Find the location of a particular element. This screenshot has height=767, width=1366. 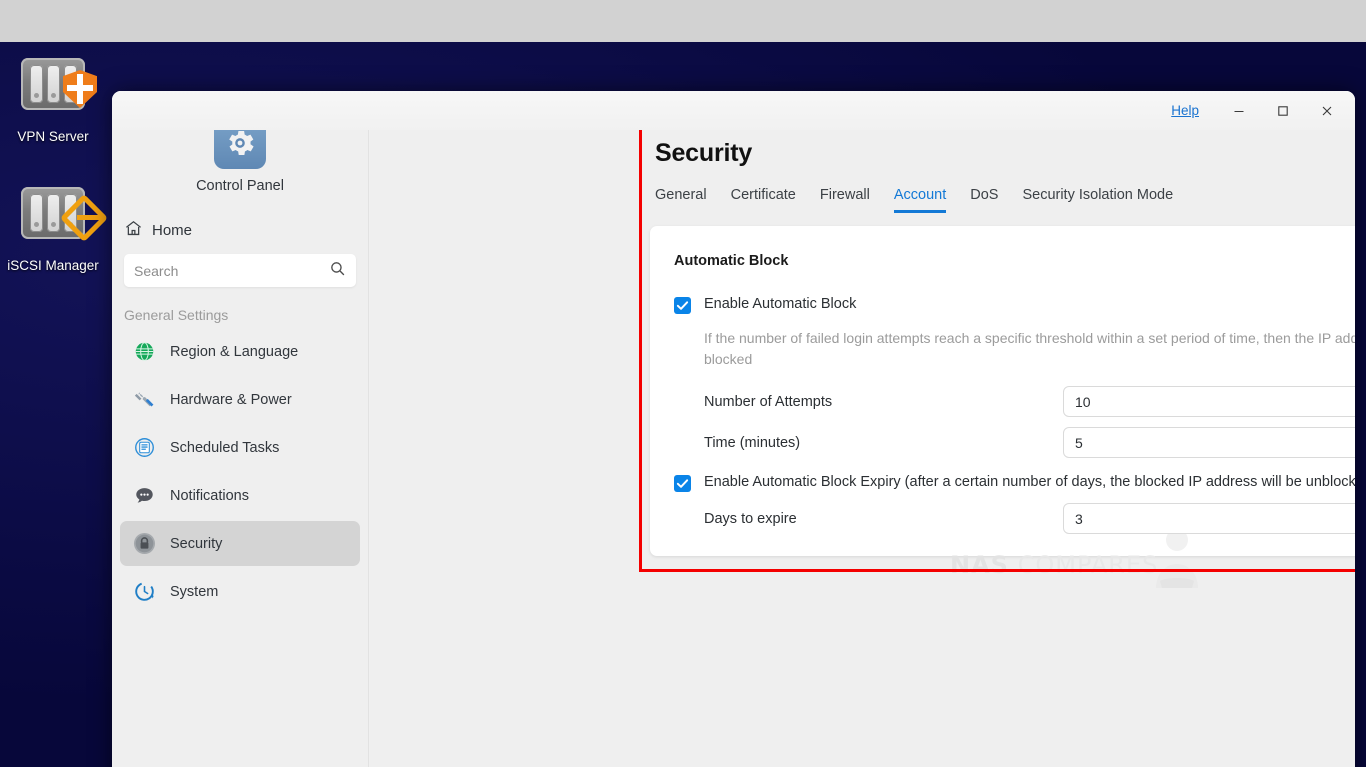

maximize-icon is located at coordinates (1283, 111).